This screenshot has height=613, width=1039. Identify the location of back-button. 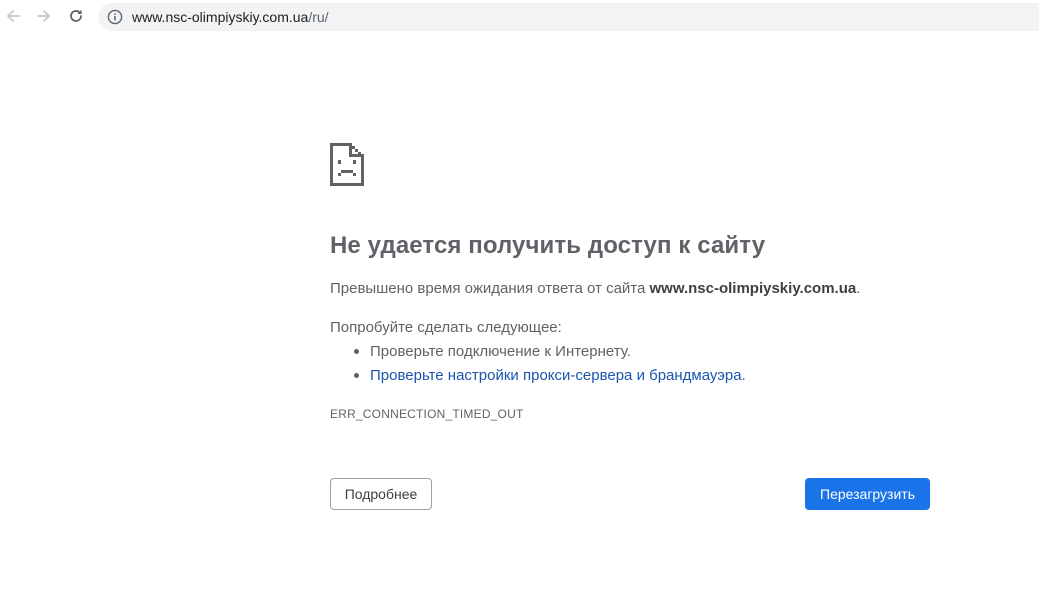
(13, 16).